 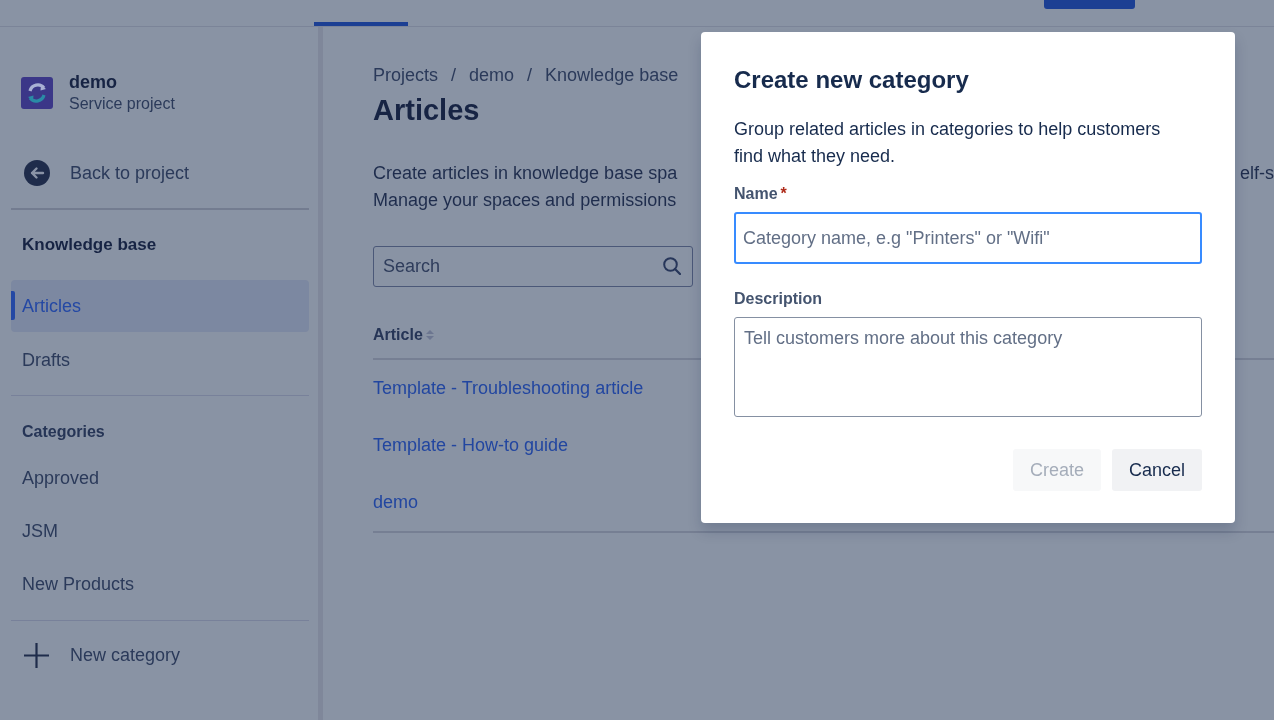 What do you see at coordinates (508, 388) in the screenshot?
I see `article-link: Template - Troubleshooting article` at bounding box center [508, 388].